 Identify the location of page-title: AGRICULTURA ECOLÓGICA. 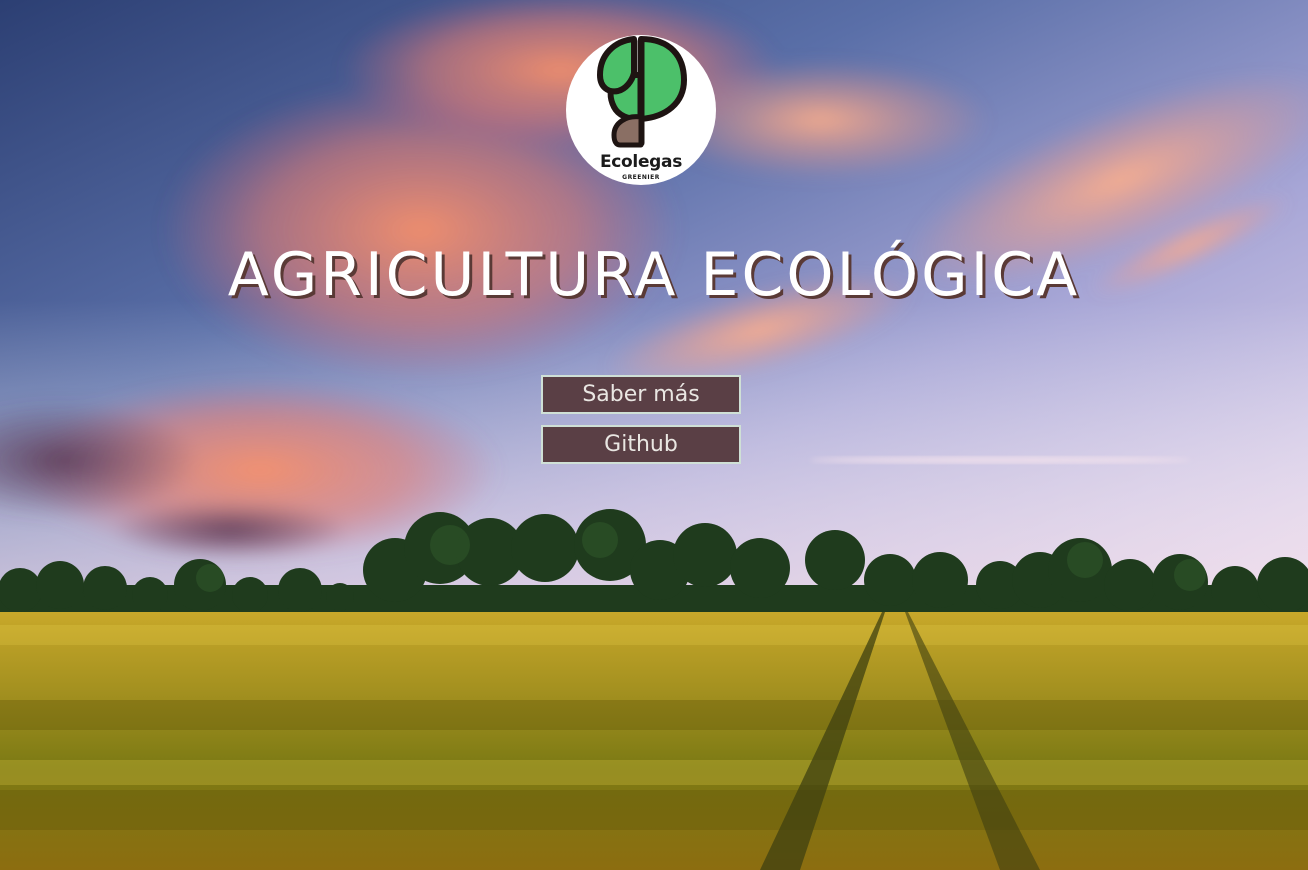
(654, 275).